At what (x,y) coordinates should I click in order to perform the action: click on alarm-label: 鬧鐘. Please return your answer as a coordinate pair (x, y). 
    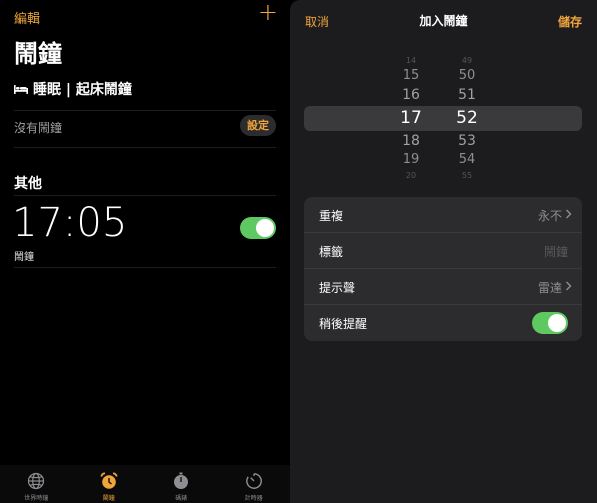
    Looking at the image, I should click on (24, 257).